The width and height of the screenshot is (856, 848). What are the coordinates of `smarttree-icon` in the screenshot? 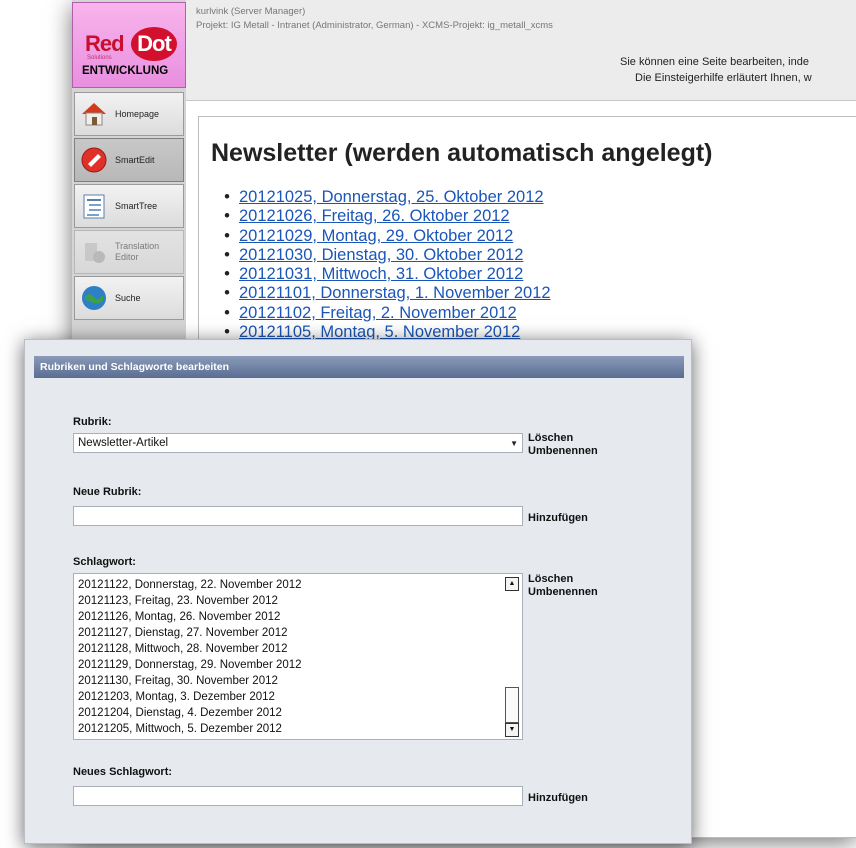 It's located at (94, 206).